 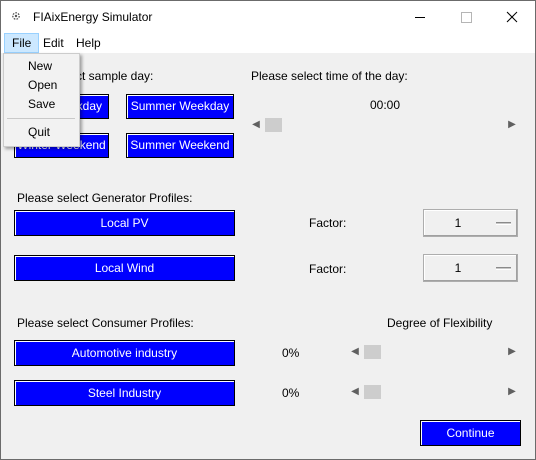 What do you see at coordinates (22, 43) in the screenshot?
I see `menu-file: File` at bounding box center [22, 43].